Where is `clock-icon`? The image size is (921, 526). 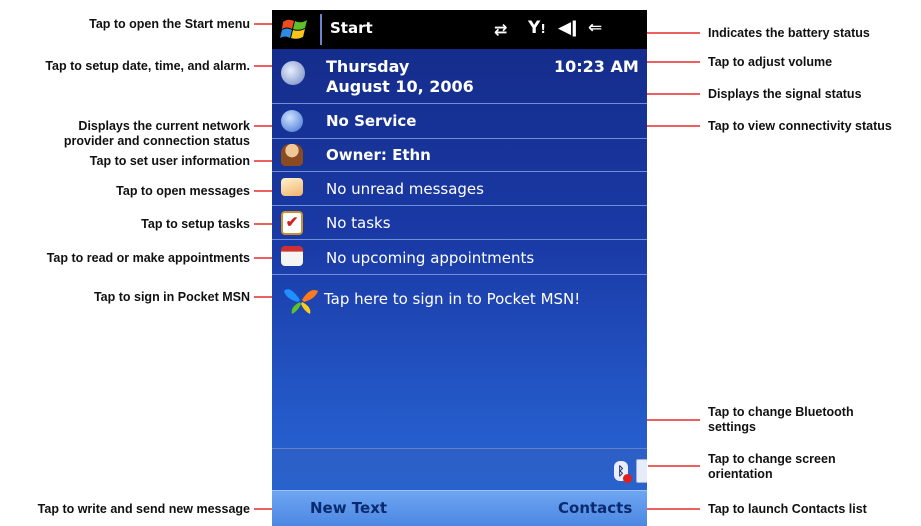 clock-icon is located at coordinates (293, 73).